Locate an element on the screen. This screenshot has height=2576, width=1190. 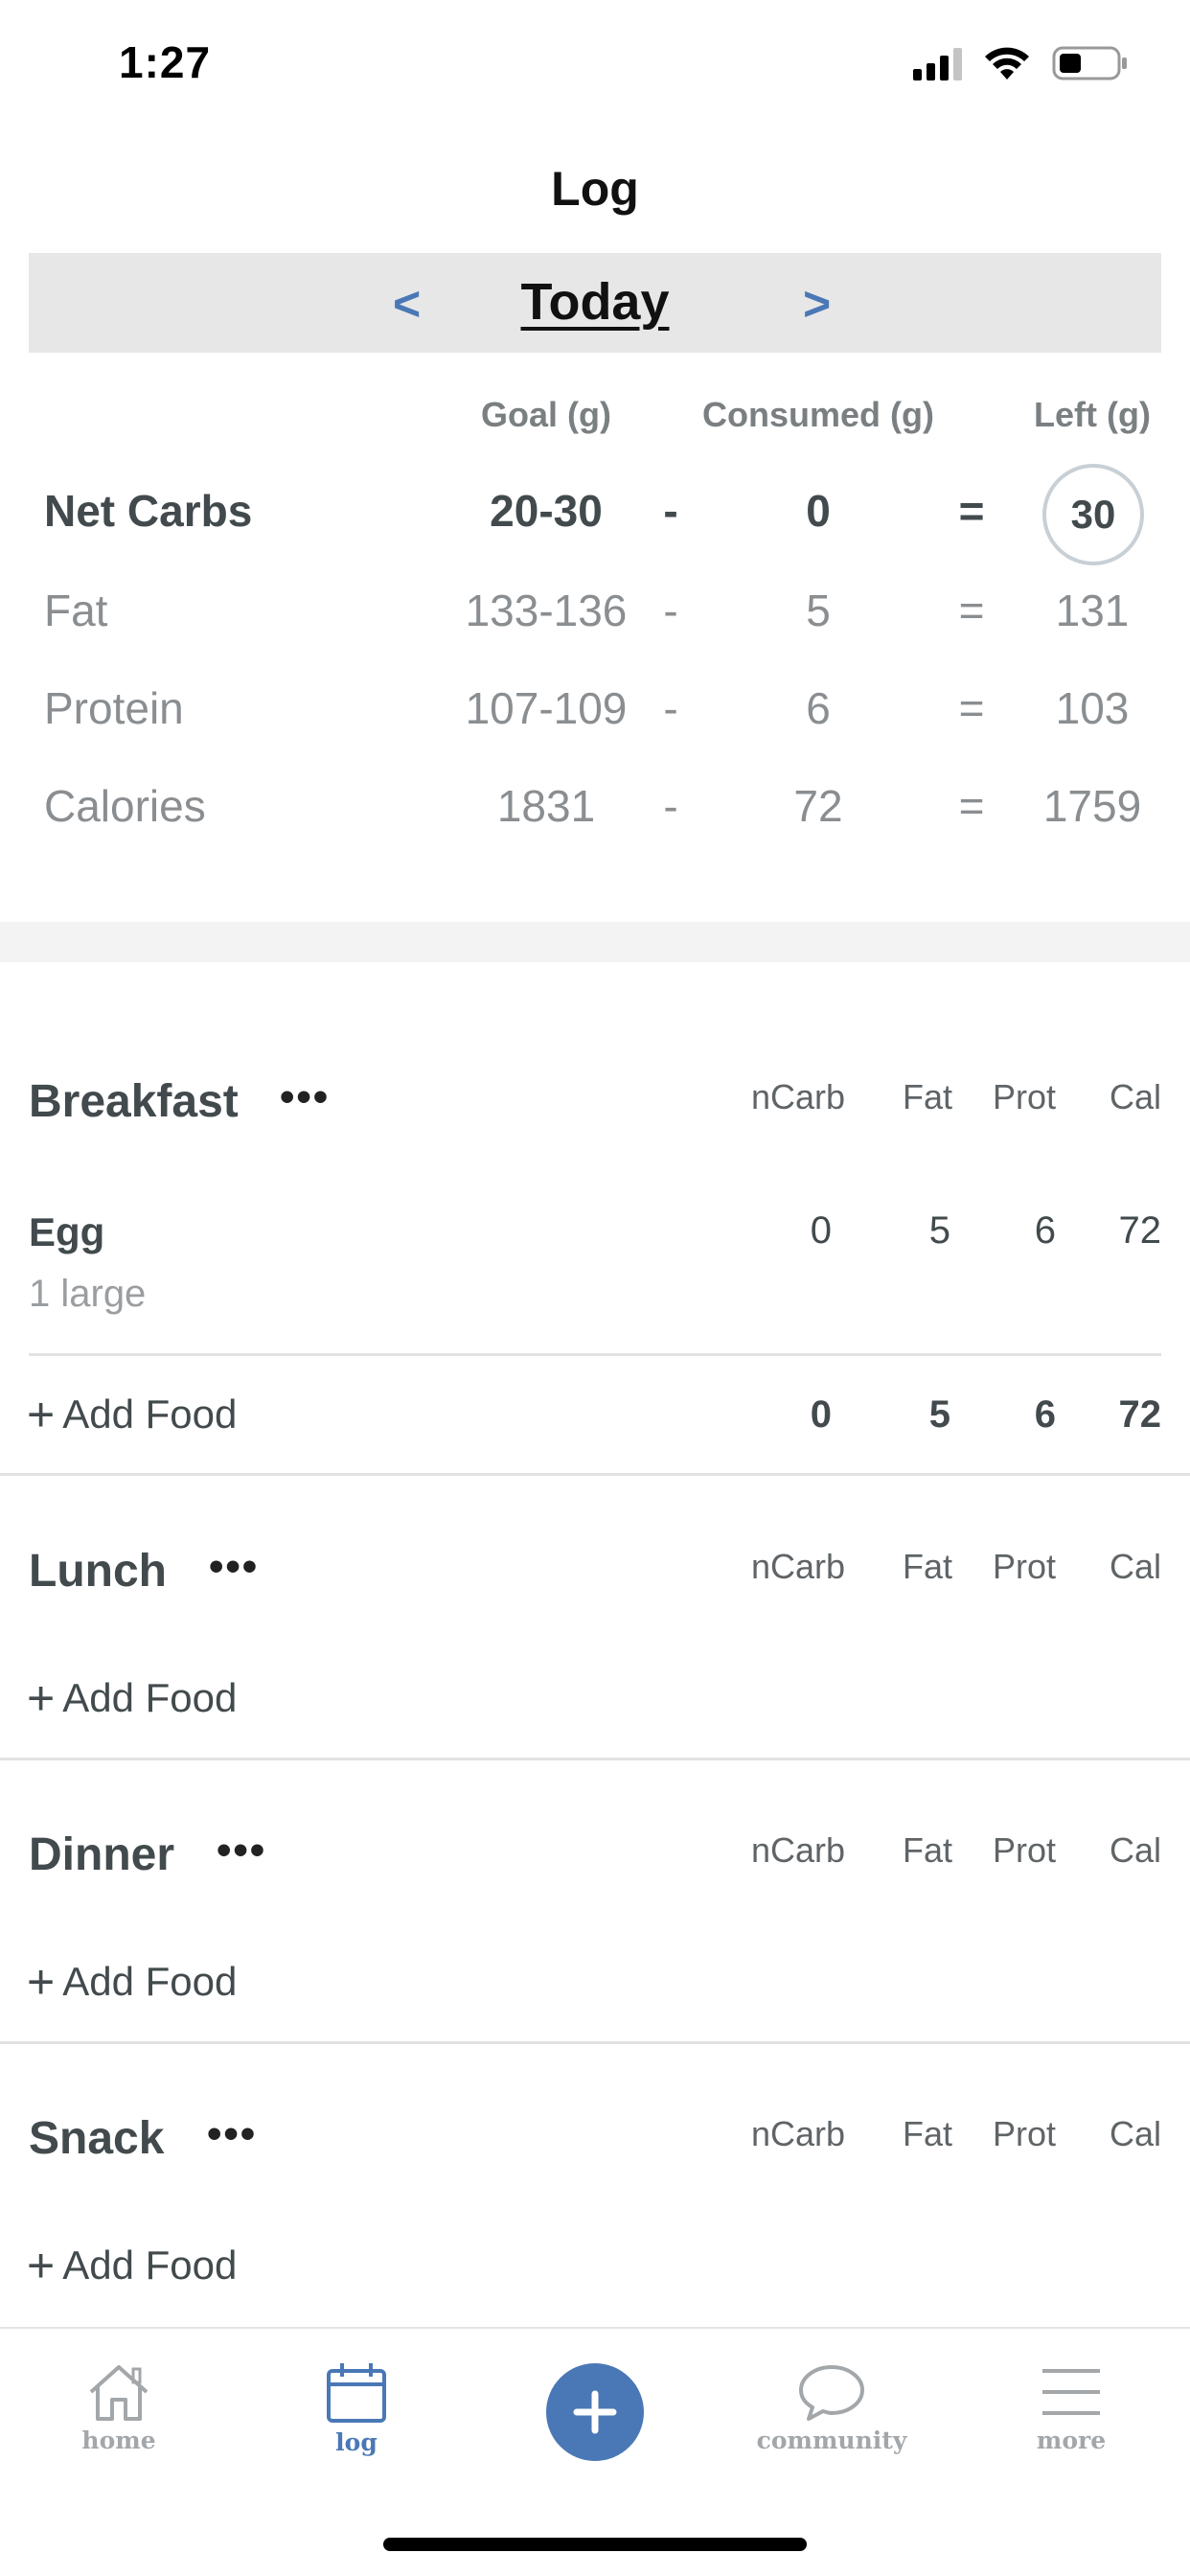
dinner-add-food-button: + Add Food is located at coordinates (132, 1982).